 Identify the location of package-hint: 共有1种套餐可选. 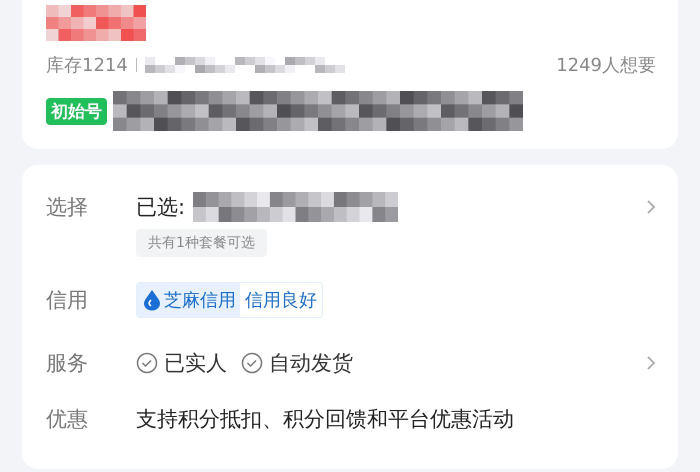
(201, 243).